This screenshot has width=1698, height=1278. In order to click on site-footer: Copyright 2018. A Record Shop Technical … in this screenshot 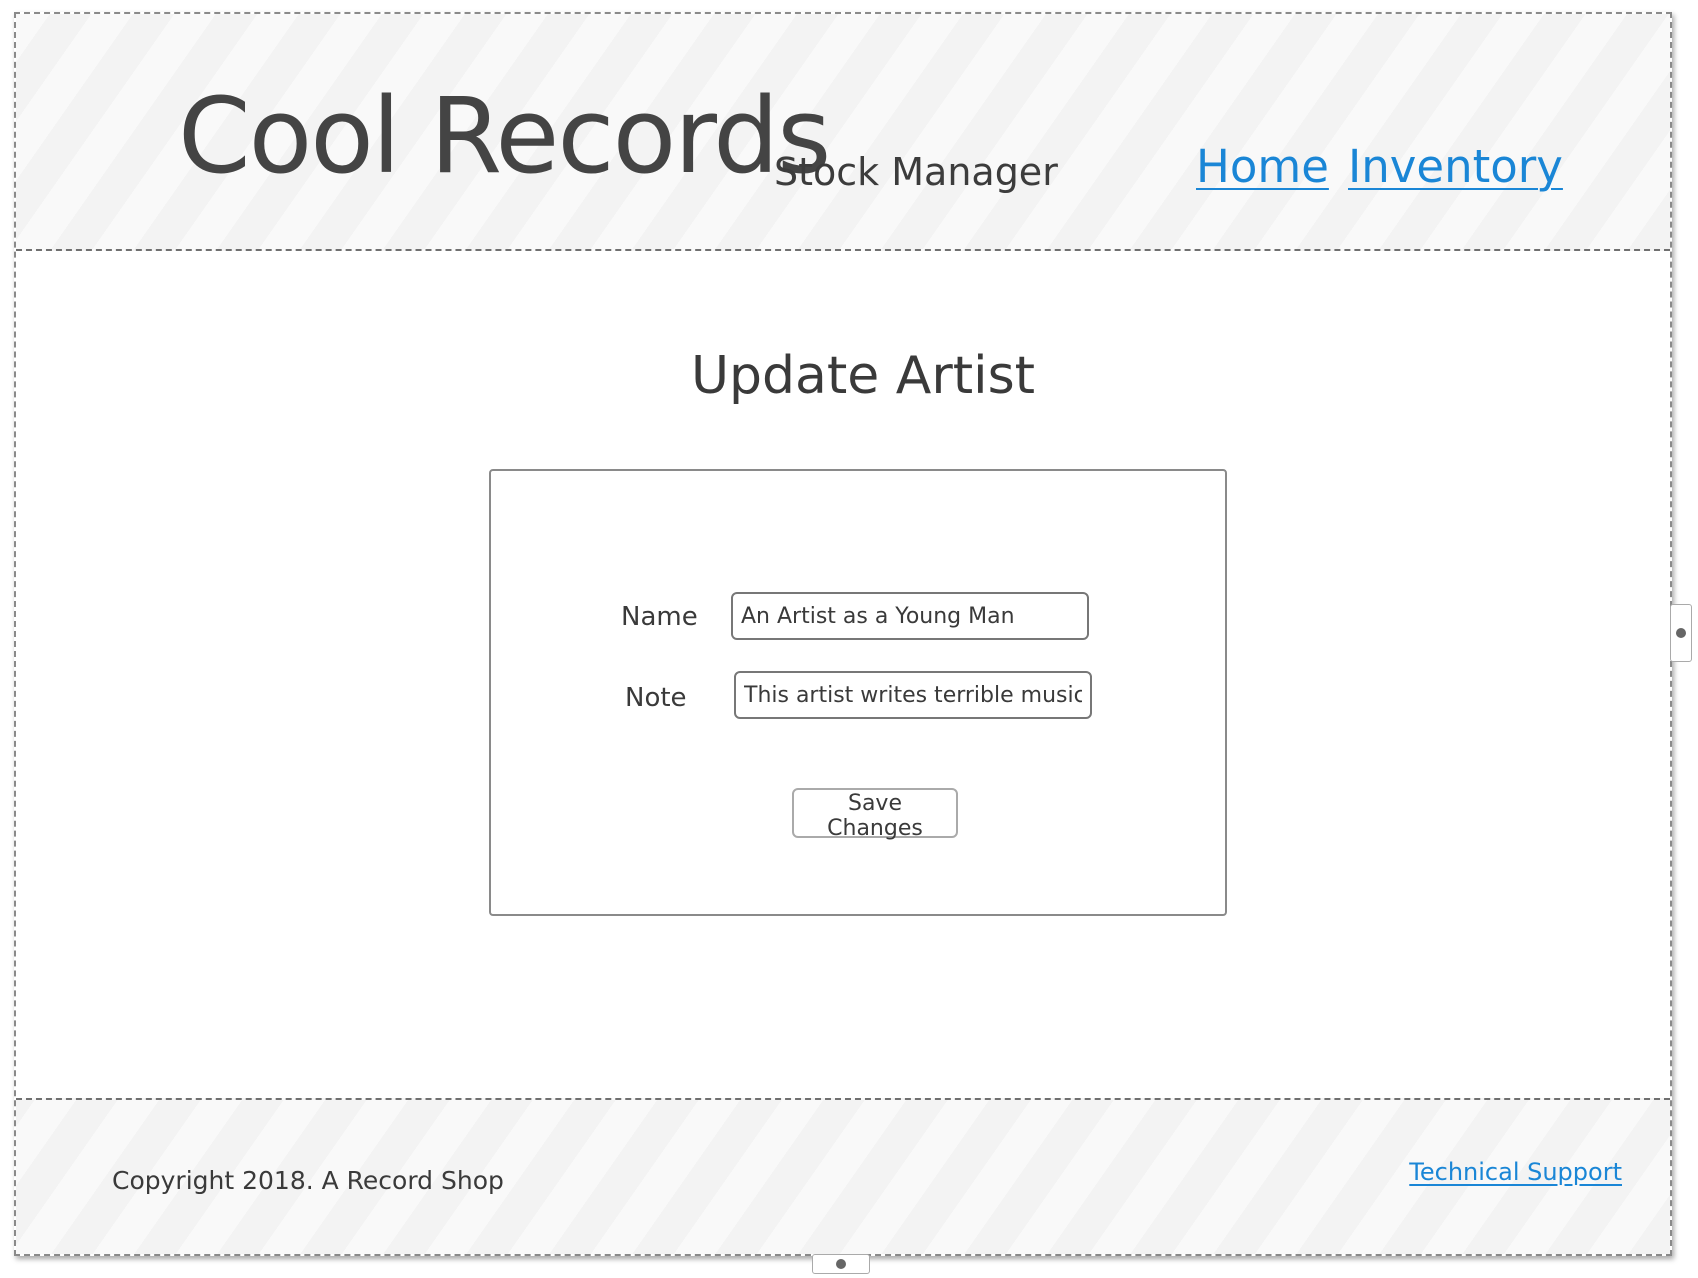, I will do `click(843, 1176)`.